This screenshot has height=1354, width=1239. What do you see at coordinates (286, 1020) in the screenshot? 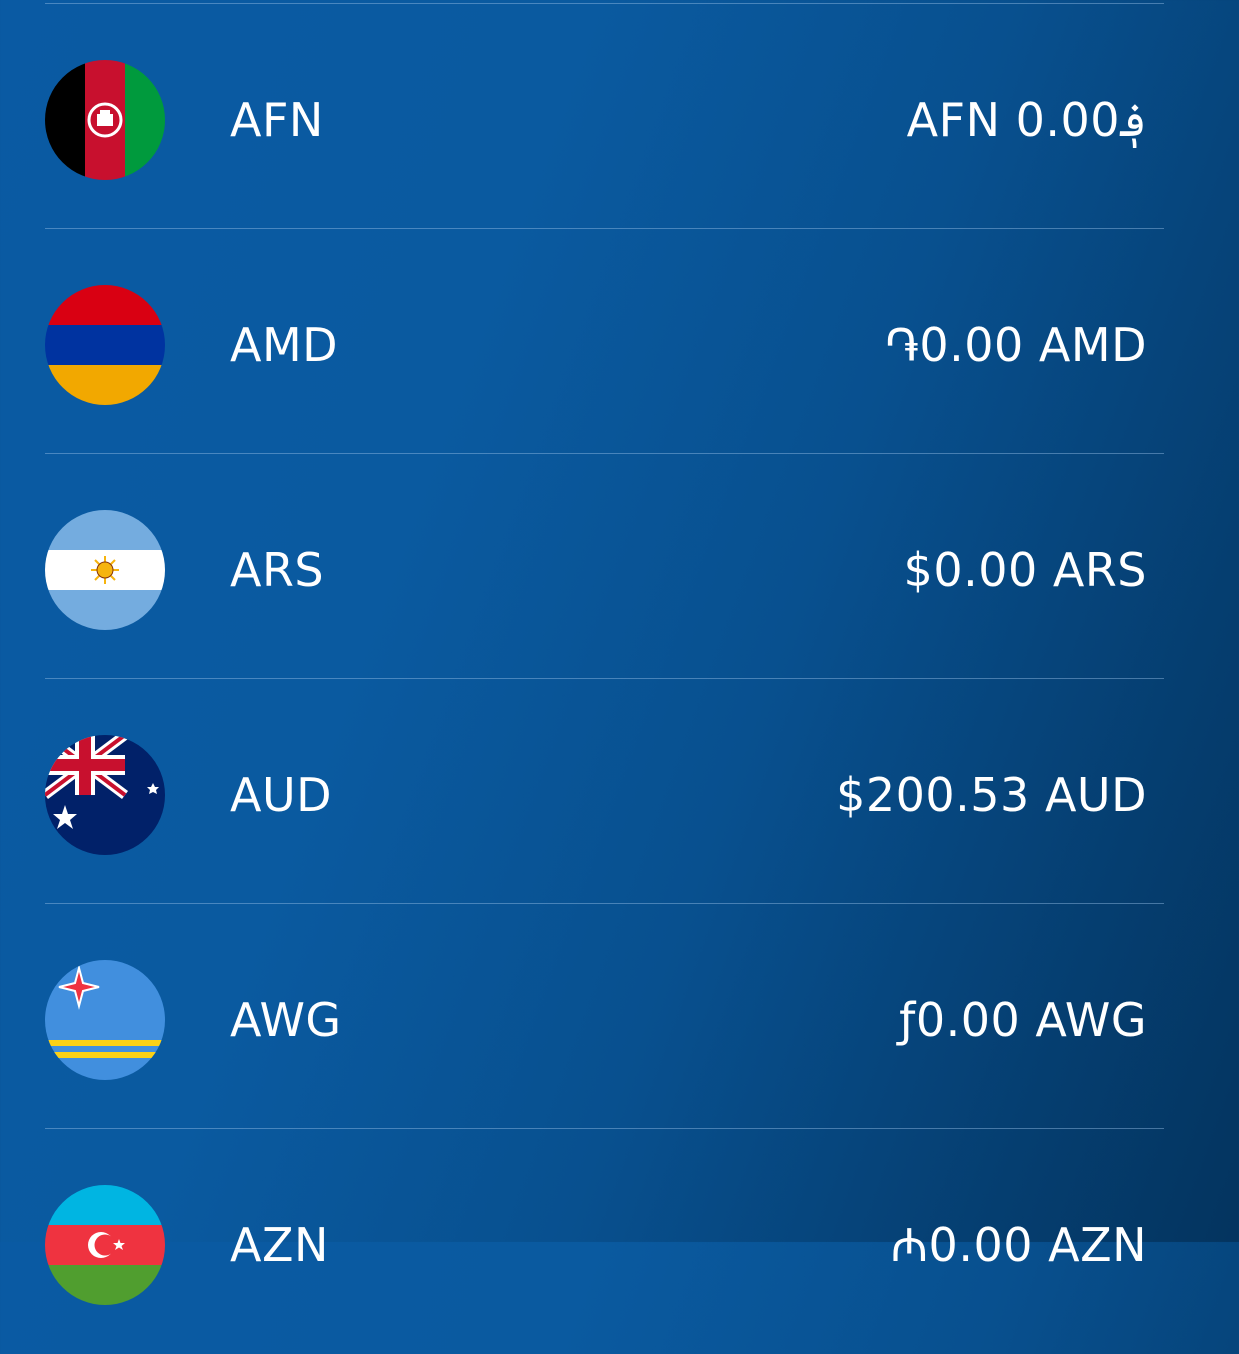
I see `currency-code: AWG` at bounding box center [286, 1020].